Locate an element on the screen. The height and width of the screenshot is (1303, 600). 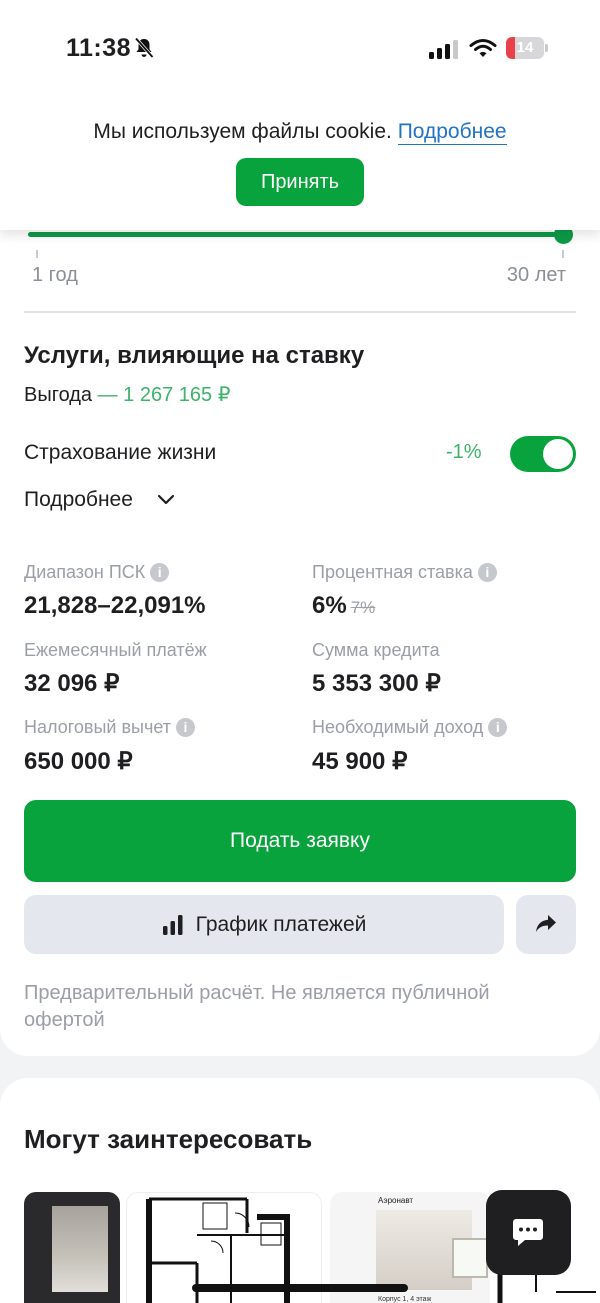
benefit-value: — 1 267 165 ₽ is located at coordinates (164, 395).